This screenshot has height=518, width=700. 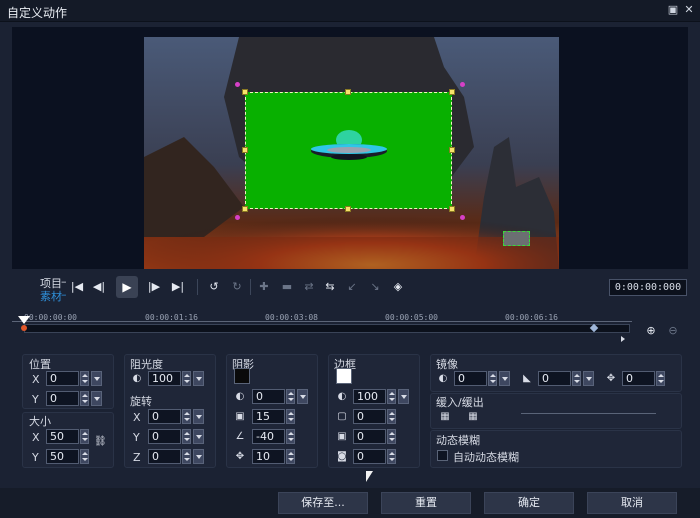 I want to click on rotation-x-stepper, so click(x=186, y=416).